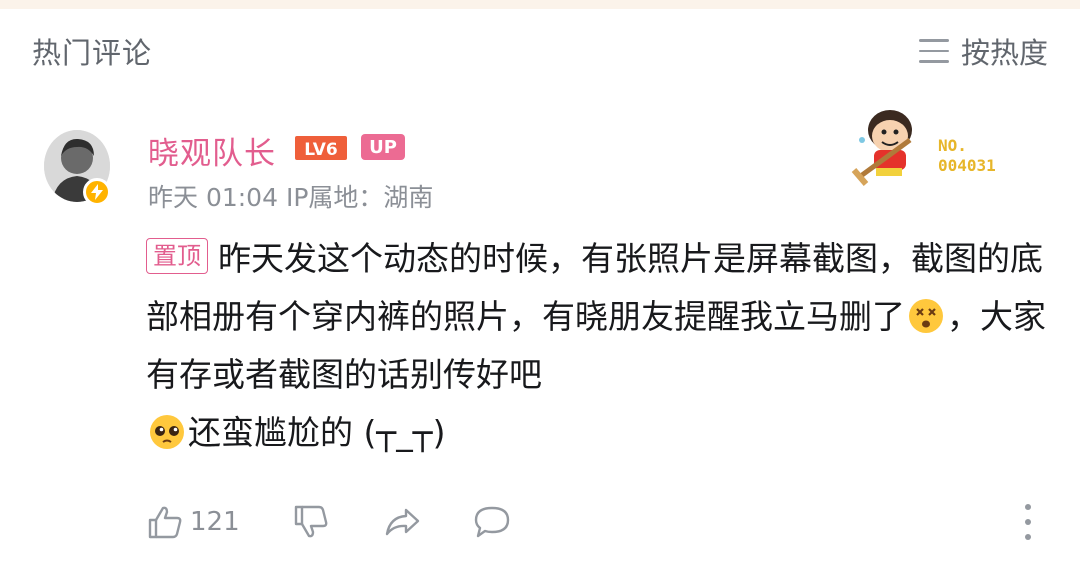  What do you see at coordinates (540, 4) in the screenshot?
I see `top-strip` at bounding box center [540, 4].